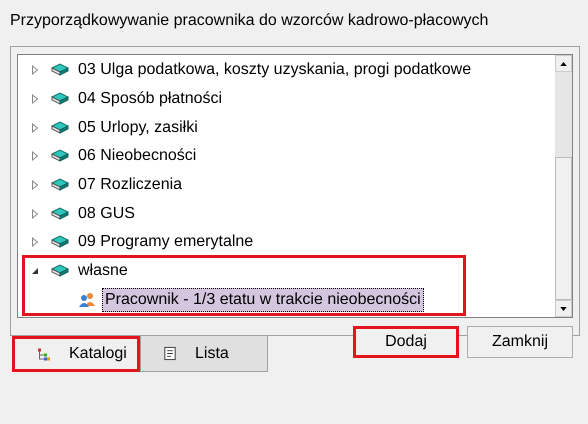 This screenshot has height=424, width=588. Describe the element at coordinates (204, 354) in the screenshot. I see `tab: Lista` at that location.